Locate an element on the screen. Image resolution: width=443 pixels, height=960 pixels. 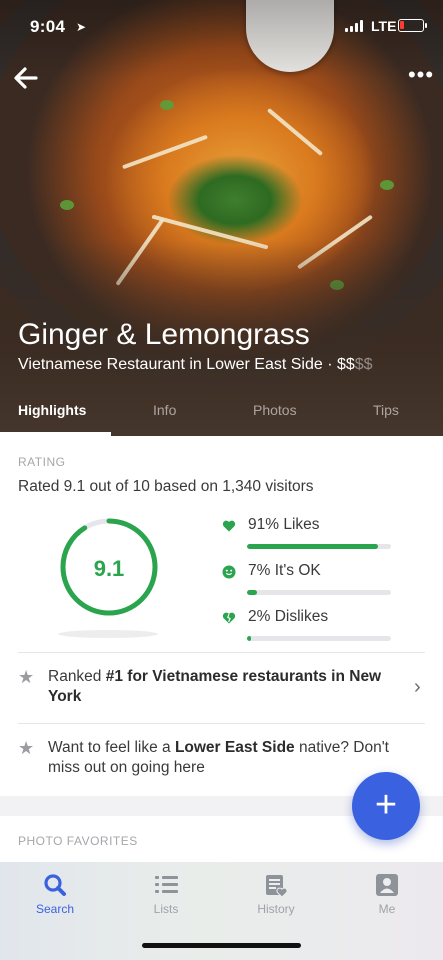
nav-label: Me is located at coordinates (387, 909).